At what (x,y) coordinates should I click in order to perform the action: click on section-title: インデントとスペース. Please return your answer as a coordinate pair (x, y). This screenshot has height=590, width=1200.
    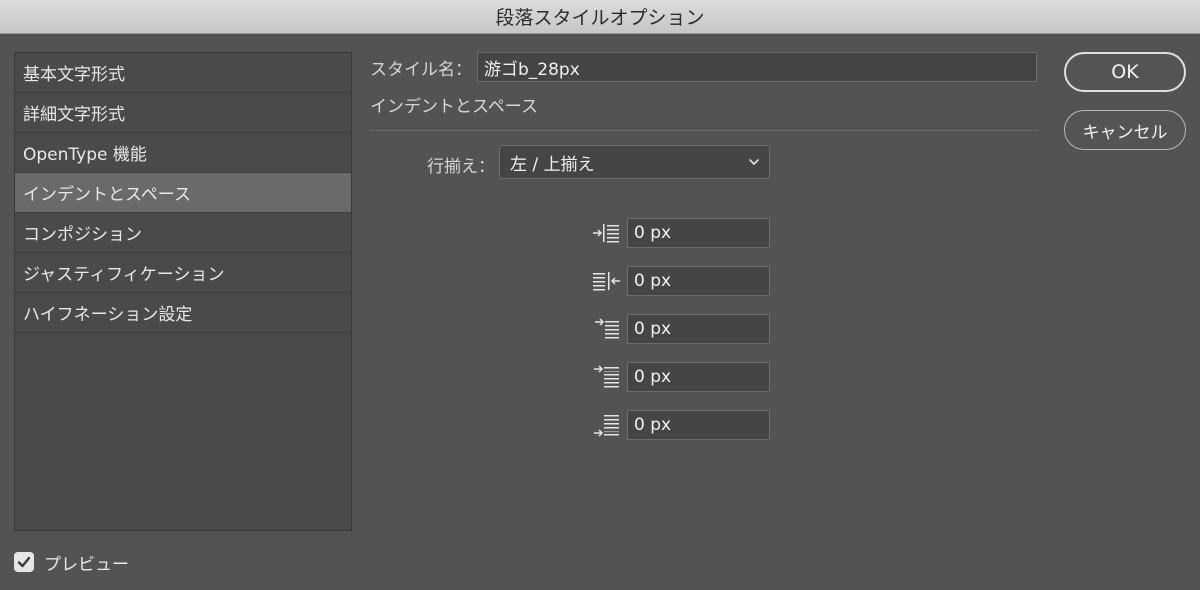
    Looking at the image, I should click on (454, 107).